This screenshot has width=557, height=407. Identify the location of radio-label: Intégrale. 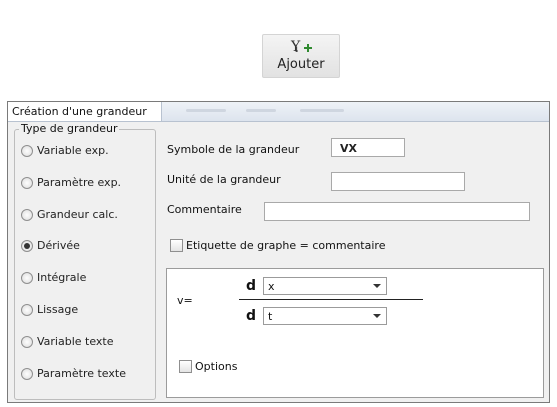
(62, 277).